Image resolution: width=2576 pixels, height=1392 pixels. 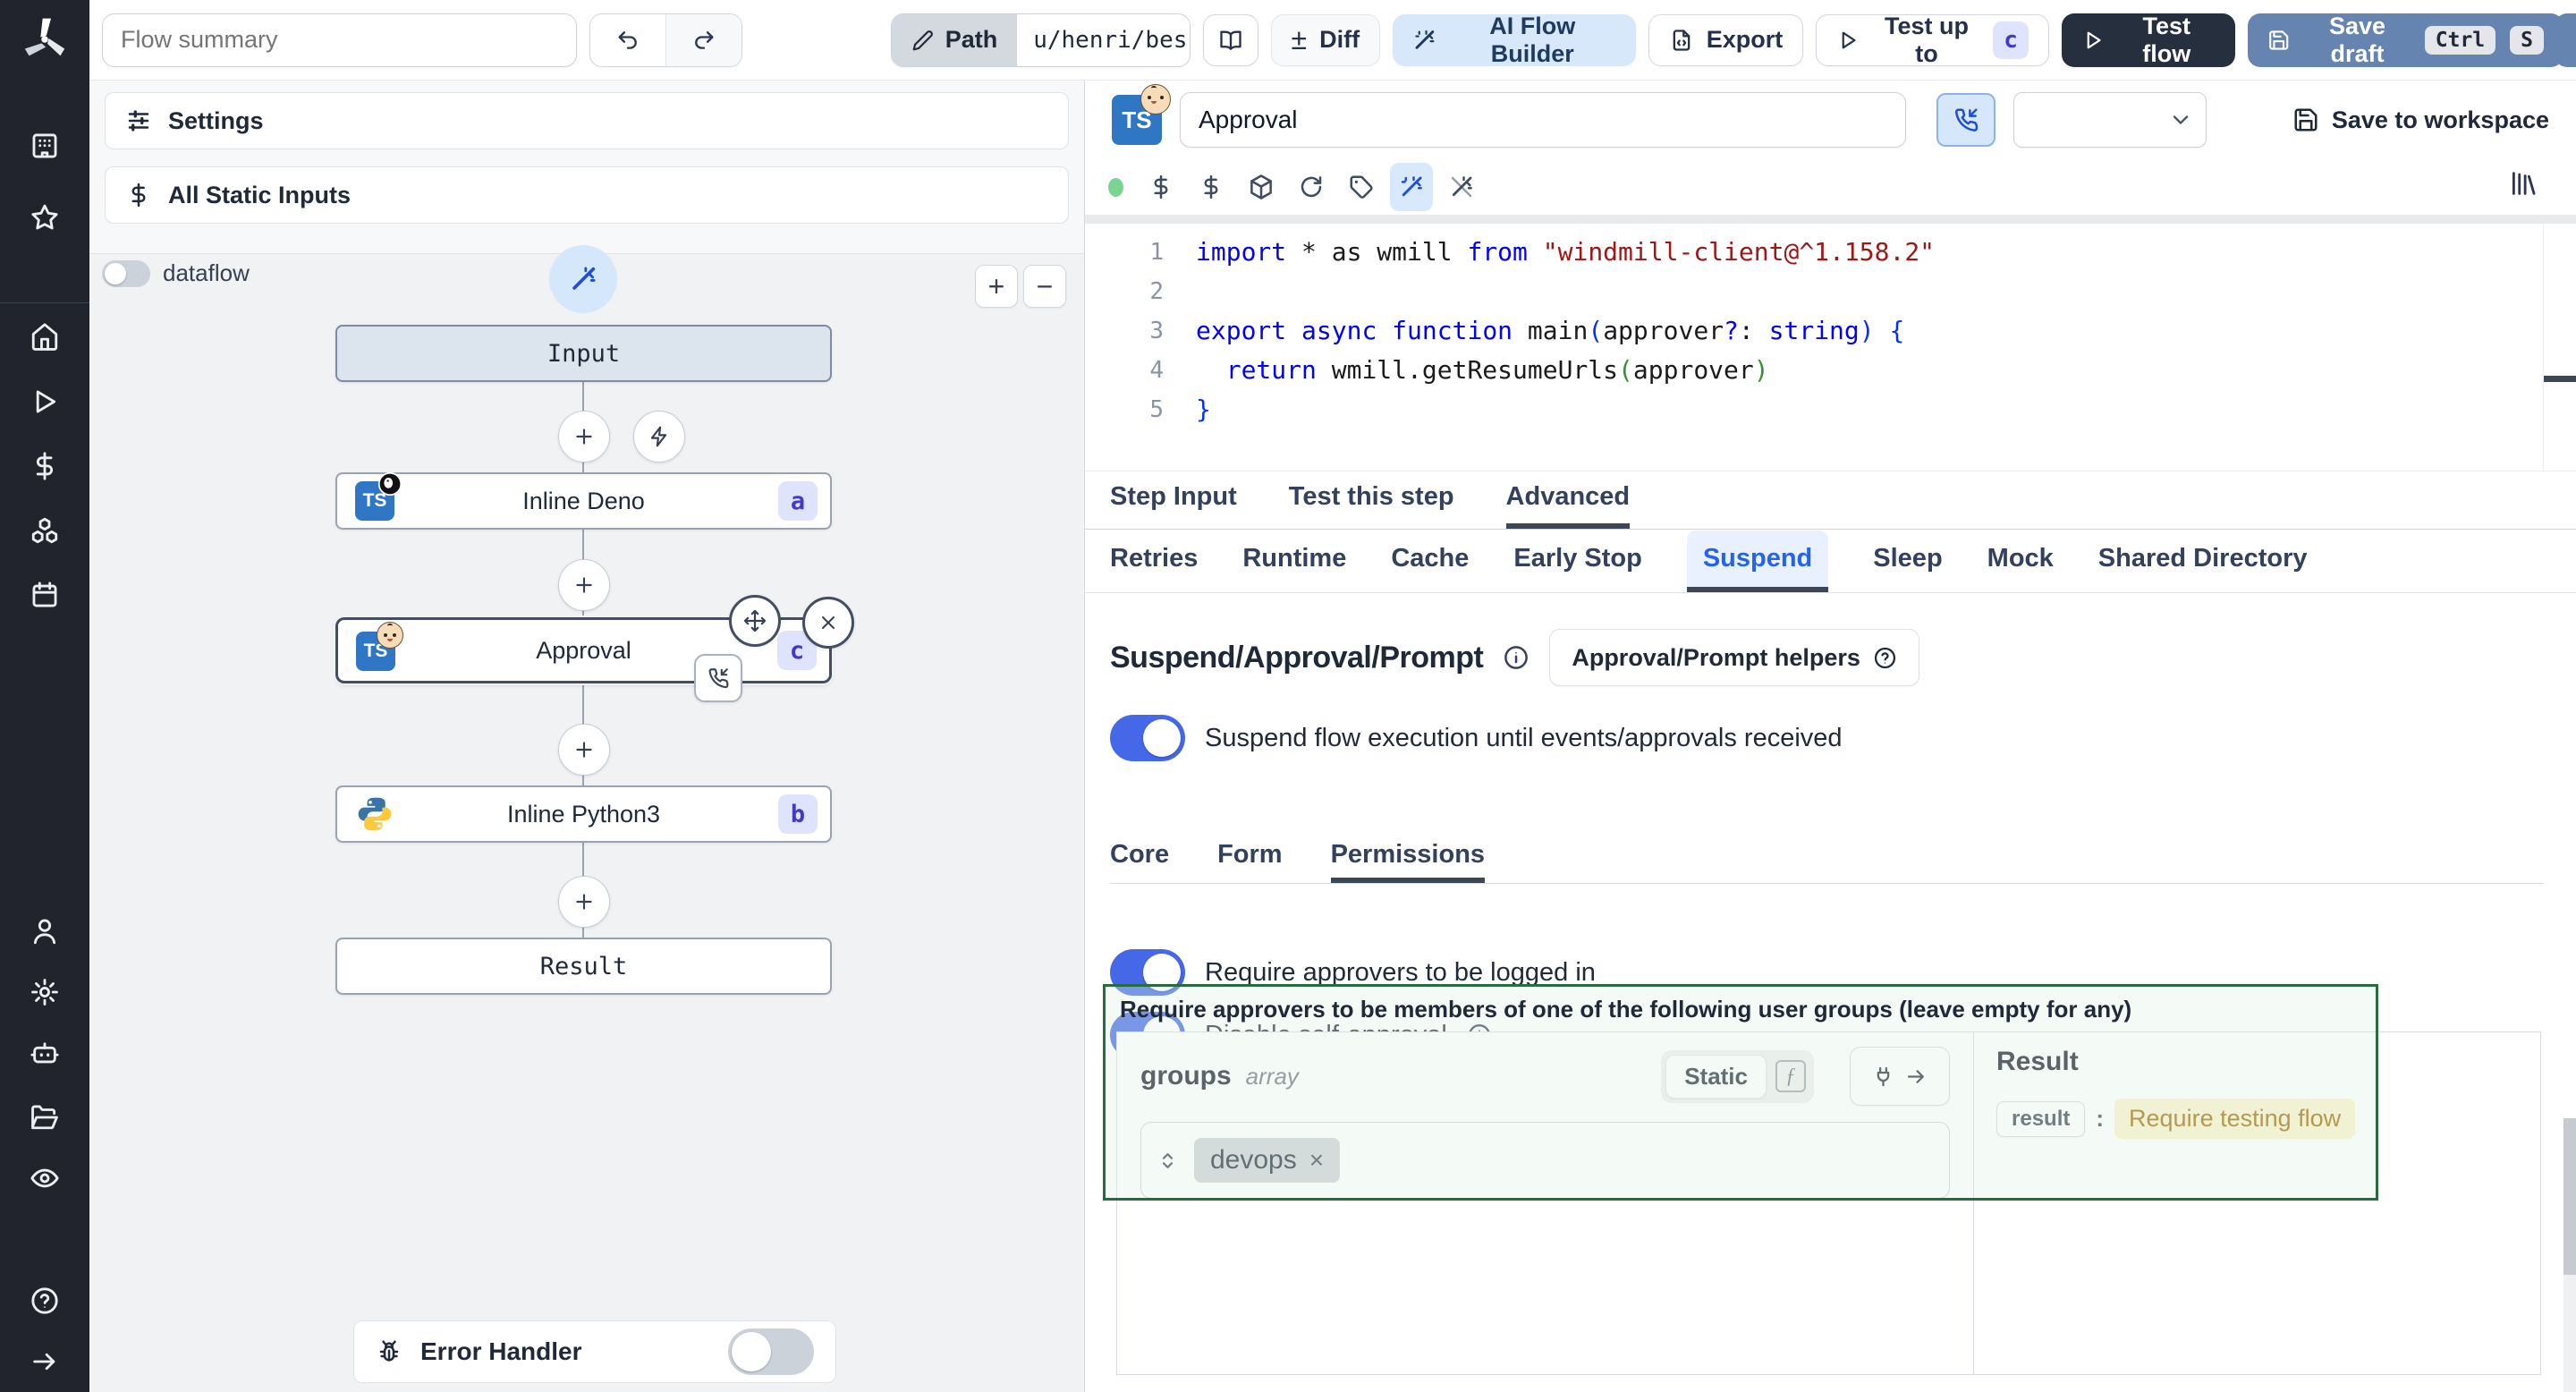 What do you see at coordinates (2020, 561) in the screenshot?
I see `tab-mock: Mock` at bounding box center [2020, 561].